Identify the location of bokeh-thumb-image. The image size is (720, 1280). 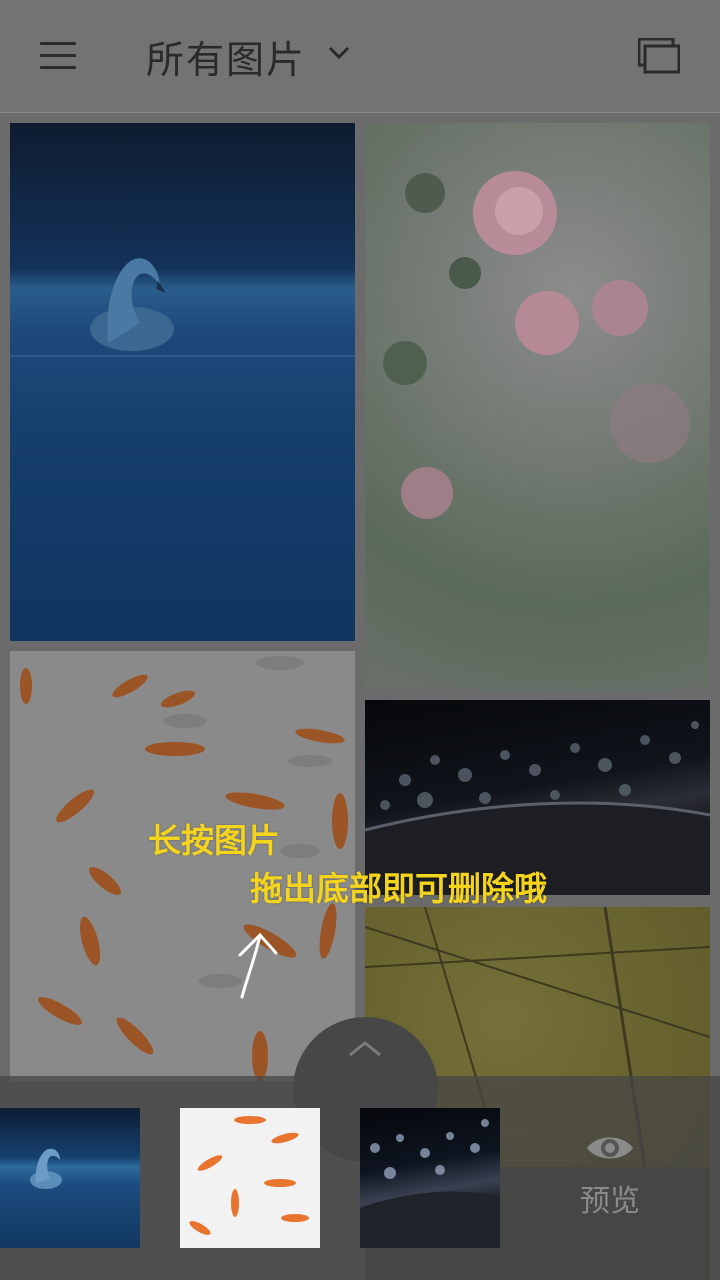
(430, 1183).